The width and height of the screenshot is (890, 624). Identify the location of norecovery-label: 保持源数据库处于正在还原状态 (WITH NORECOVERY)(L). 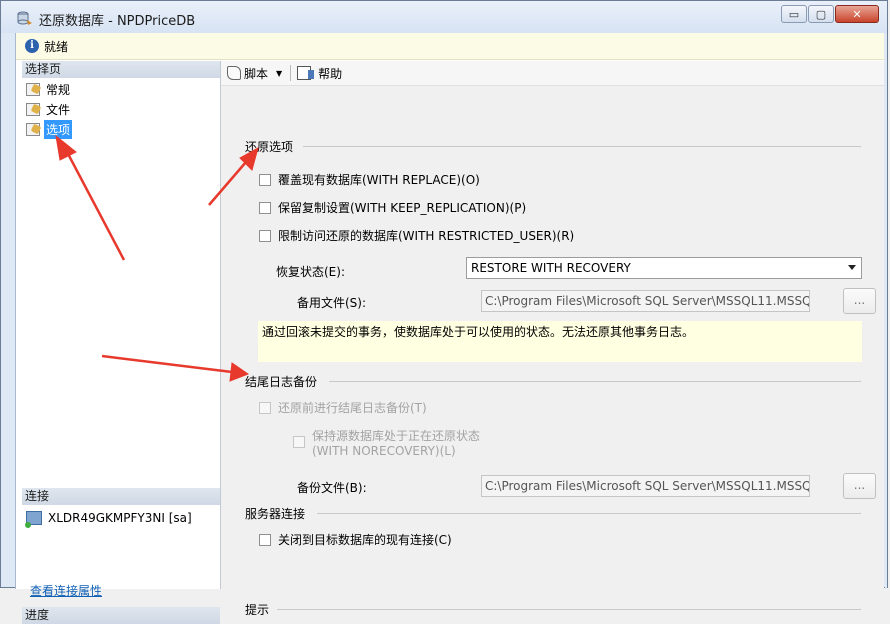
(396, 442).